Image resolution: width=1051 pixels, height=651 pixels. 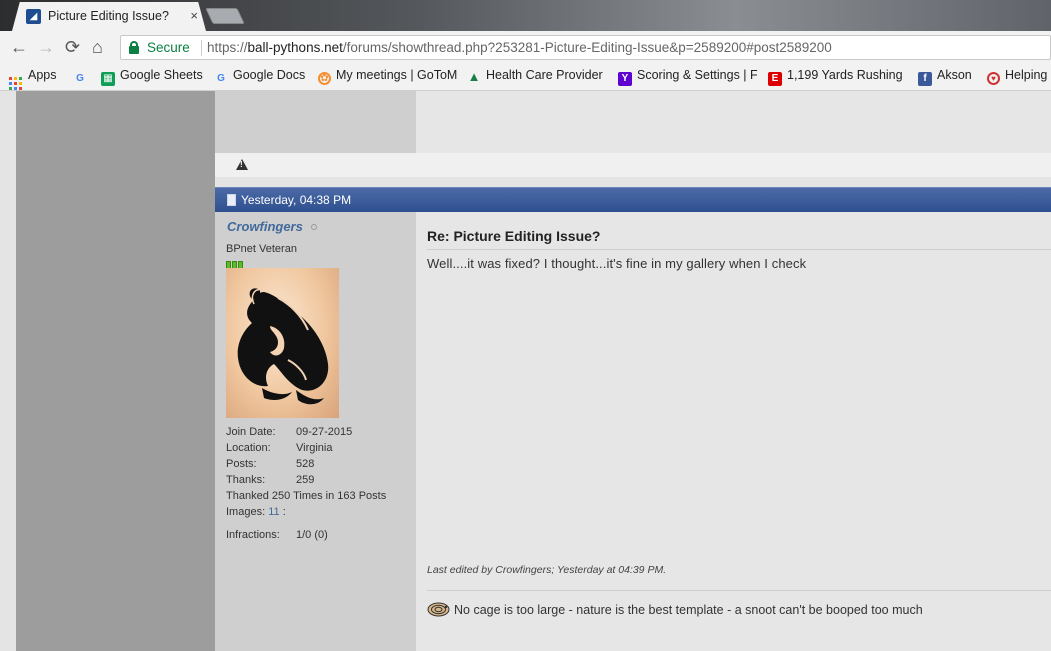 I want to click on bookmark-label: Scoring & Settings | F, so click(x=697, y=75).